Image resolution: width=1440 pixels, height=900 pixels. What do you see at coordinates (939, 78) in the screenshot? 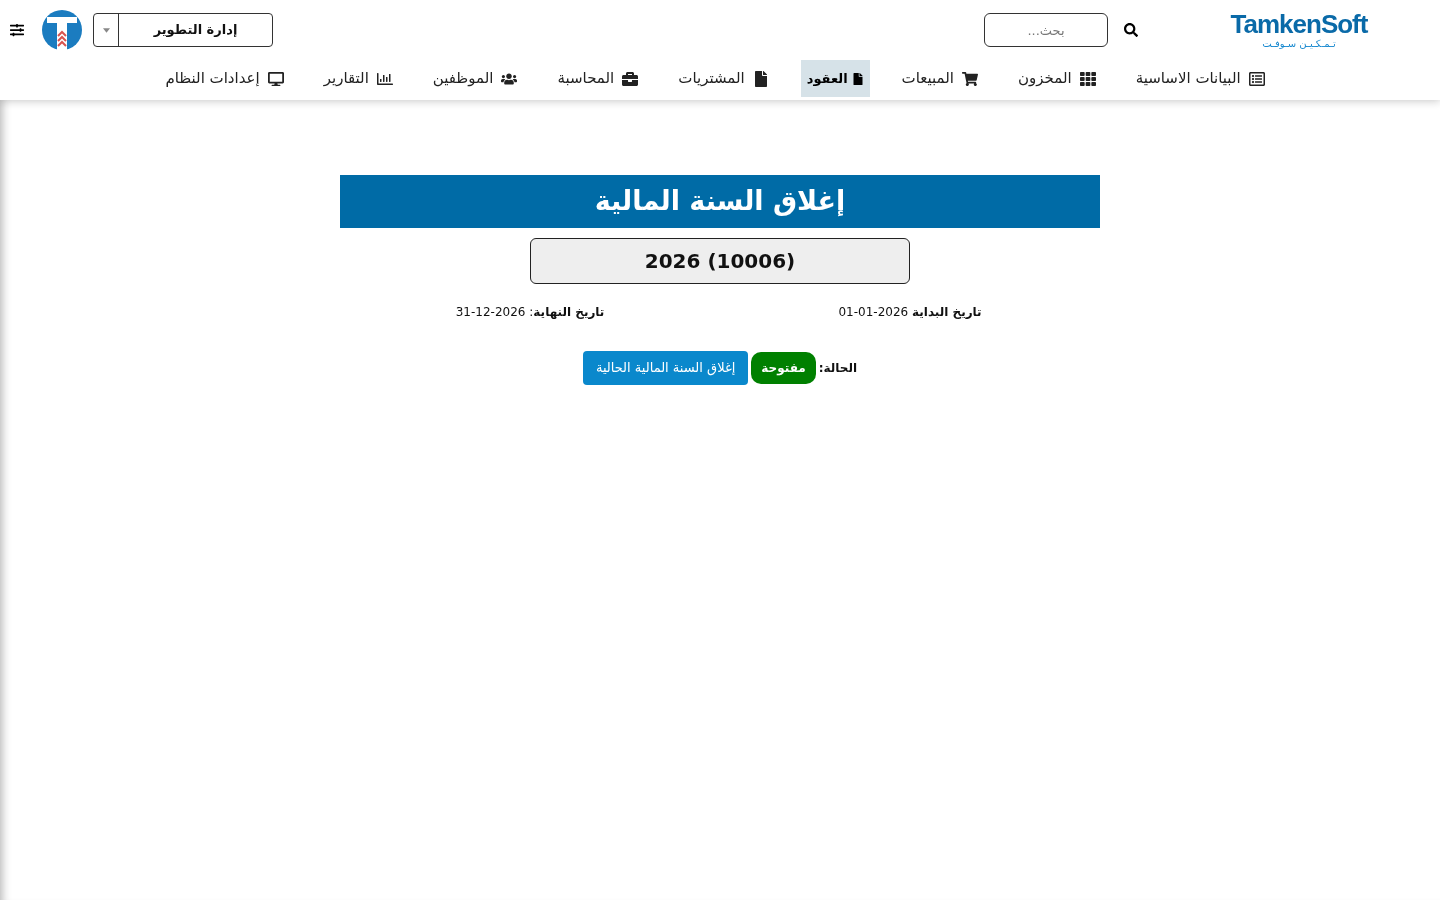
I see `nav-link: المبيعات` at bounding box center [939, 78].